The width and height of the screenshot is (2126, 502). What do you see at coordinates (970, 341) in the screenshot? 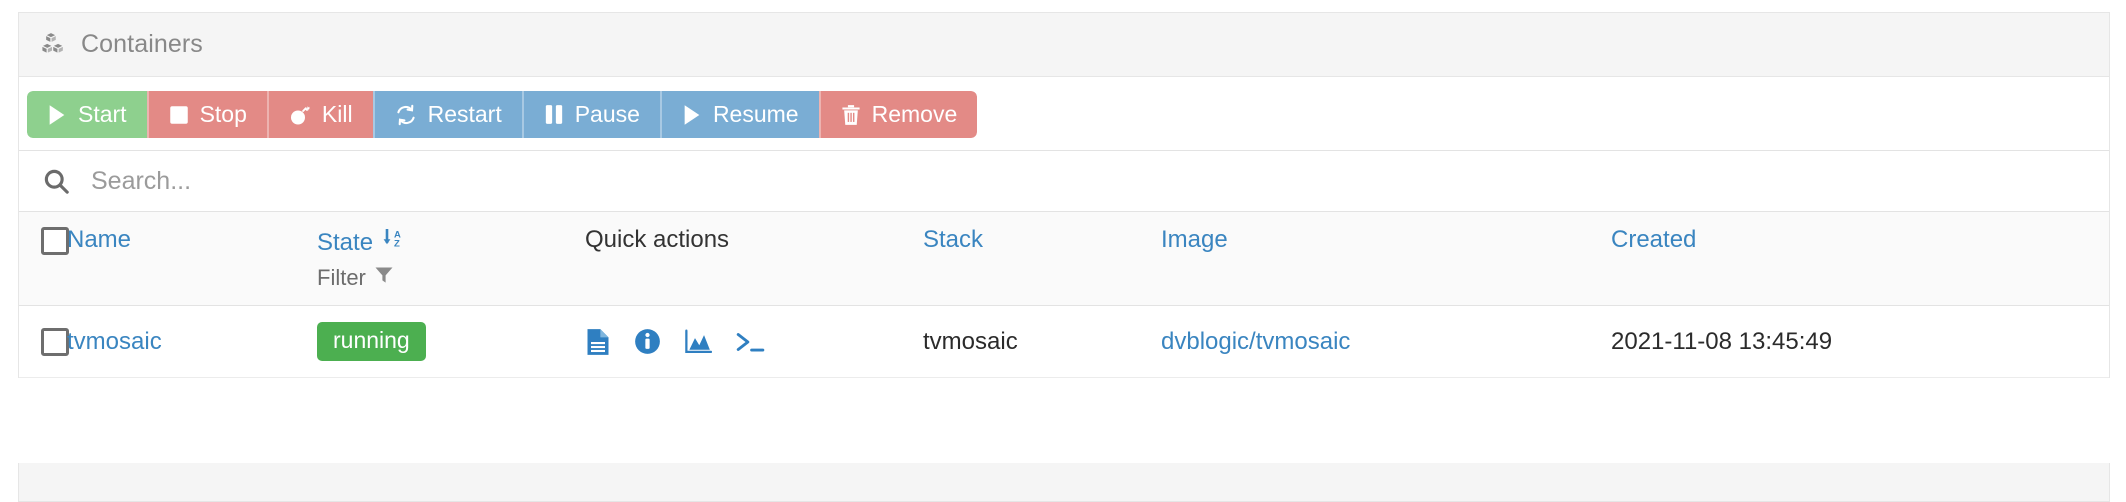
I see `stack-value: tvmosaic` at bounding box center [970, 341].